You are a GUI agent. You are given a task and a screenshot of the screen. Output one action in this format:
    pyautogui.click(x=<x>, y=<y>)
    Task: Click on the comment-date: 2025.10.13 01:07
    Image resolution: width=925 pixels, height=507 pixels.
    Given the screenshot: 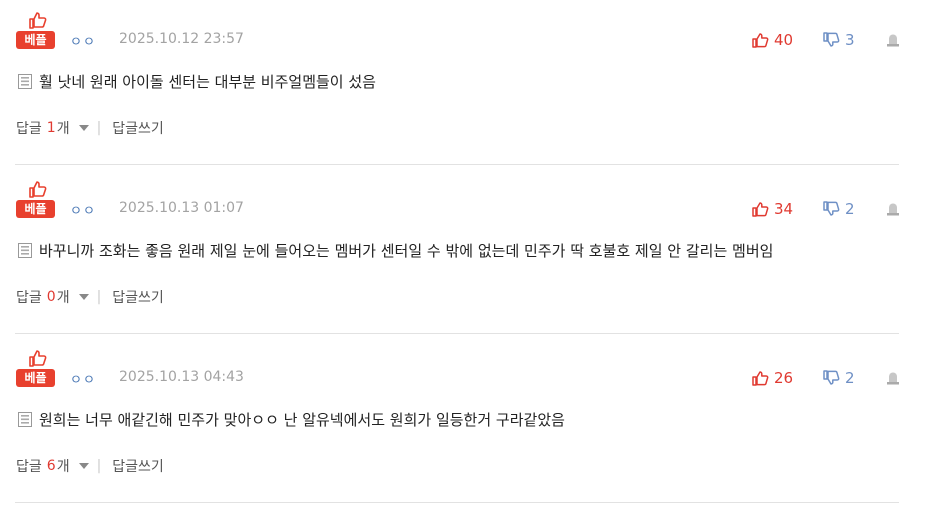 What is the action you would take?
    pyautogui.click(x=181, y=208)
    